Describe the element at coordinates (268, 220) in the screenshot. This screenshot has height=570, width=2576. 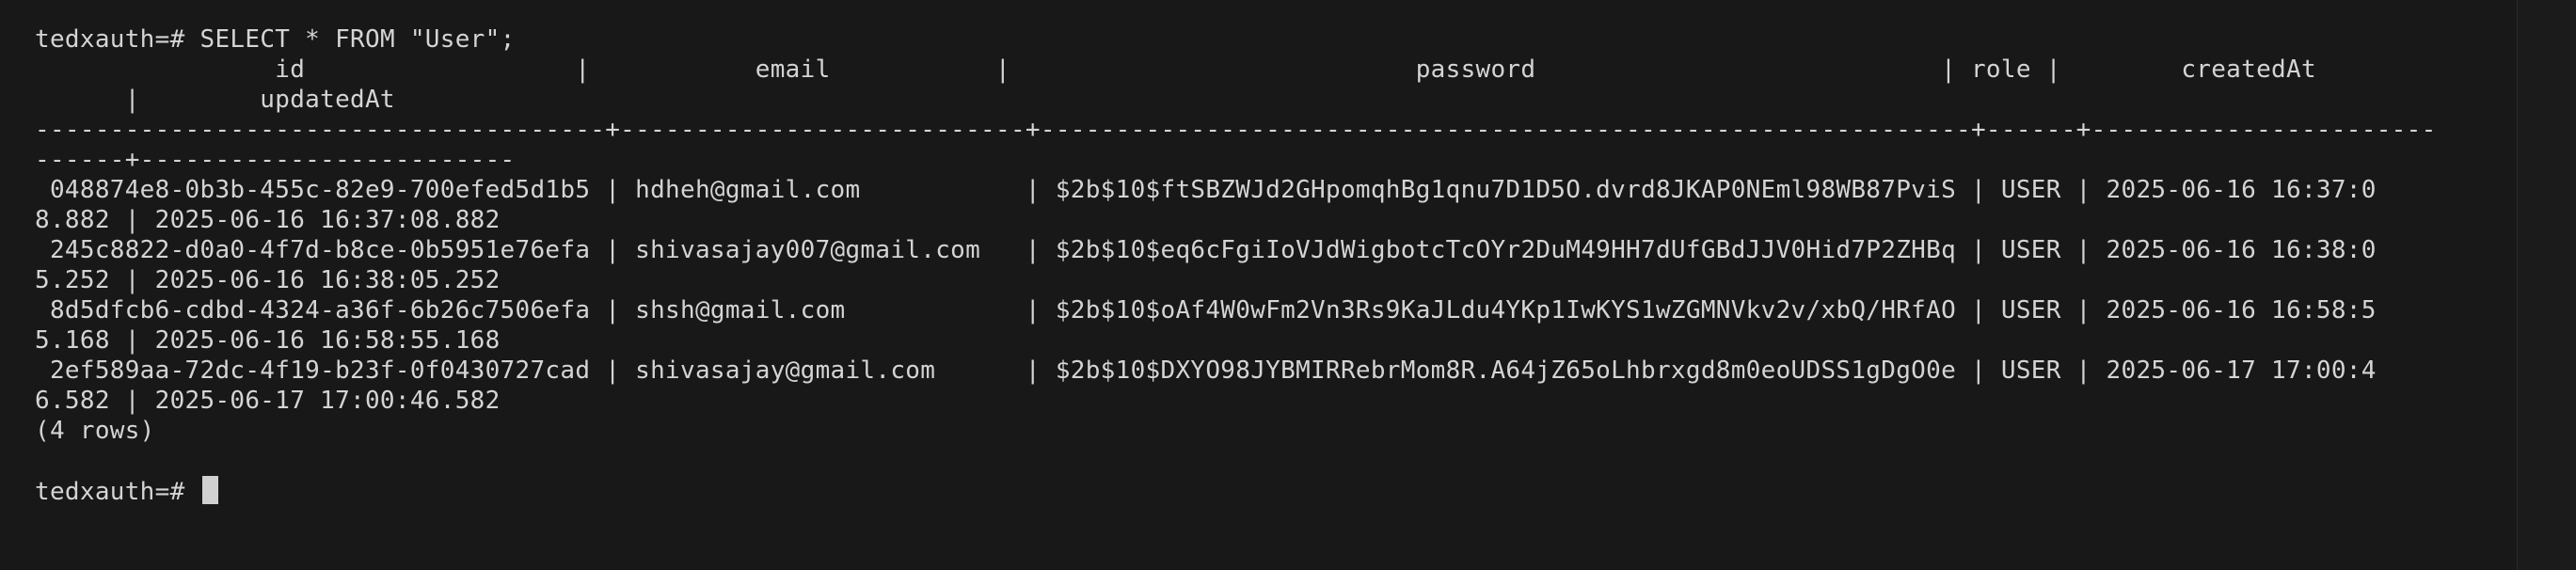
I see `table-row-line-2: 8.882 | 2025-06-16 16:37:08.882` at that location.